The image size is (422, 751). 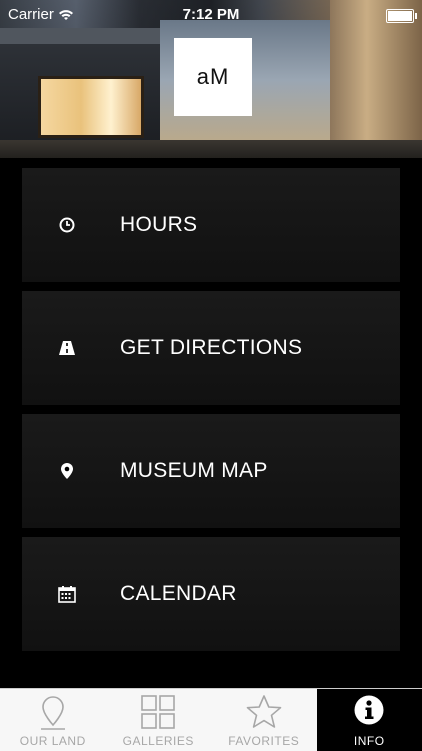 I want to click on tab-favorites: FAVORITES, so click(x=264, y=720).